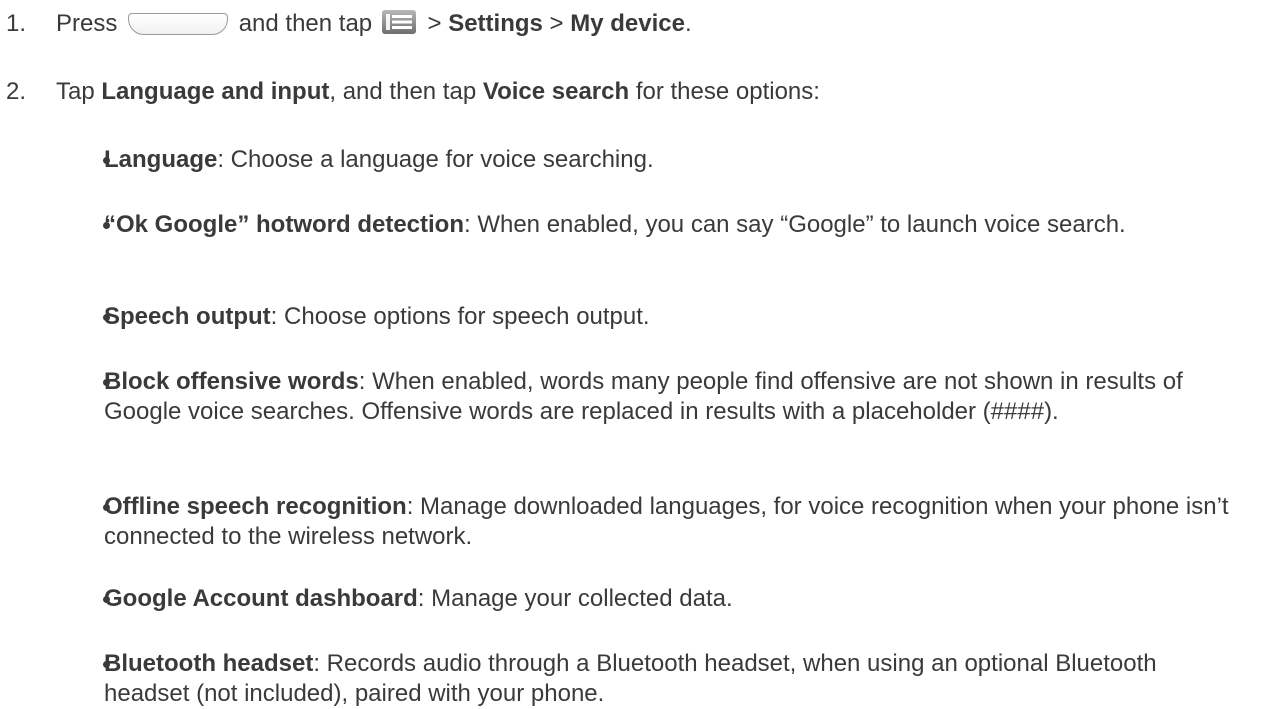  What do you see at coordinates (305, 23) in the screenshot?
I see `step-text: and then tap` at bounding box center [305, 23].